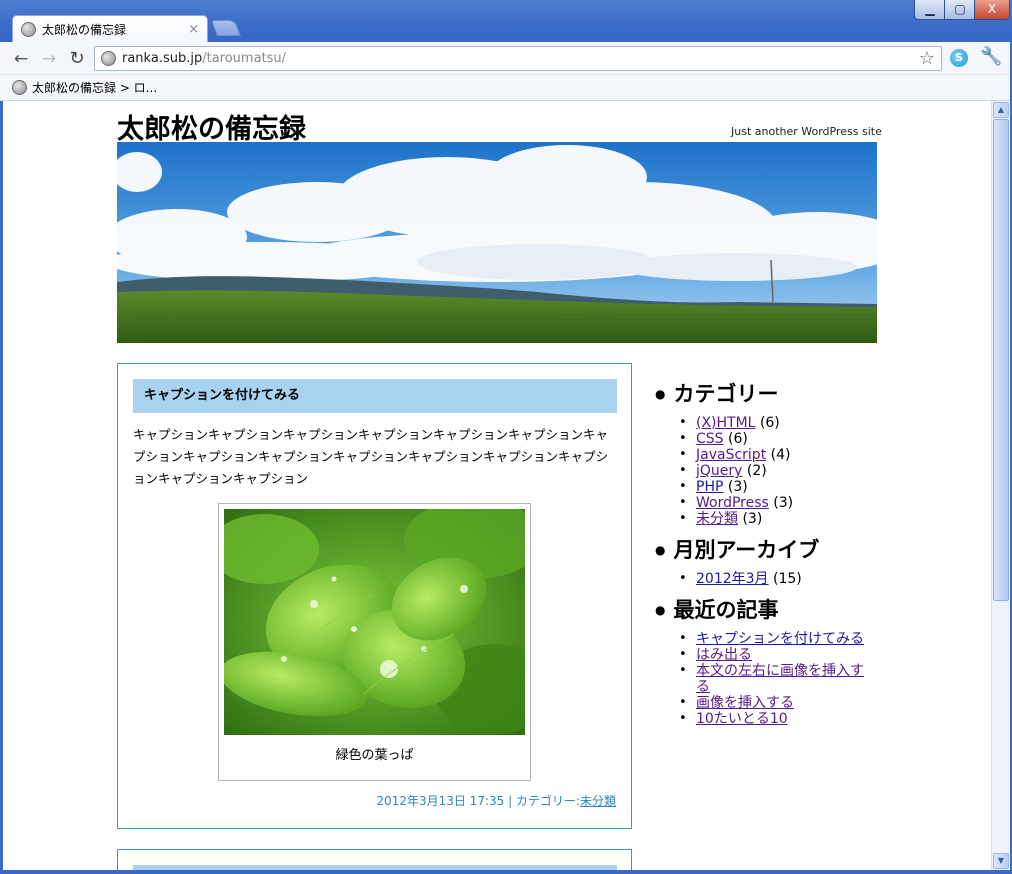  Describe the element at coordinates (1, 487) in the screenshot. I see `window-frame-left` at that location.